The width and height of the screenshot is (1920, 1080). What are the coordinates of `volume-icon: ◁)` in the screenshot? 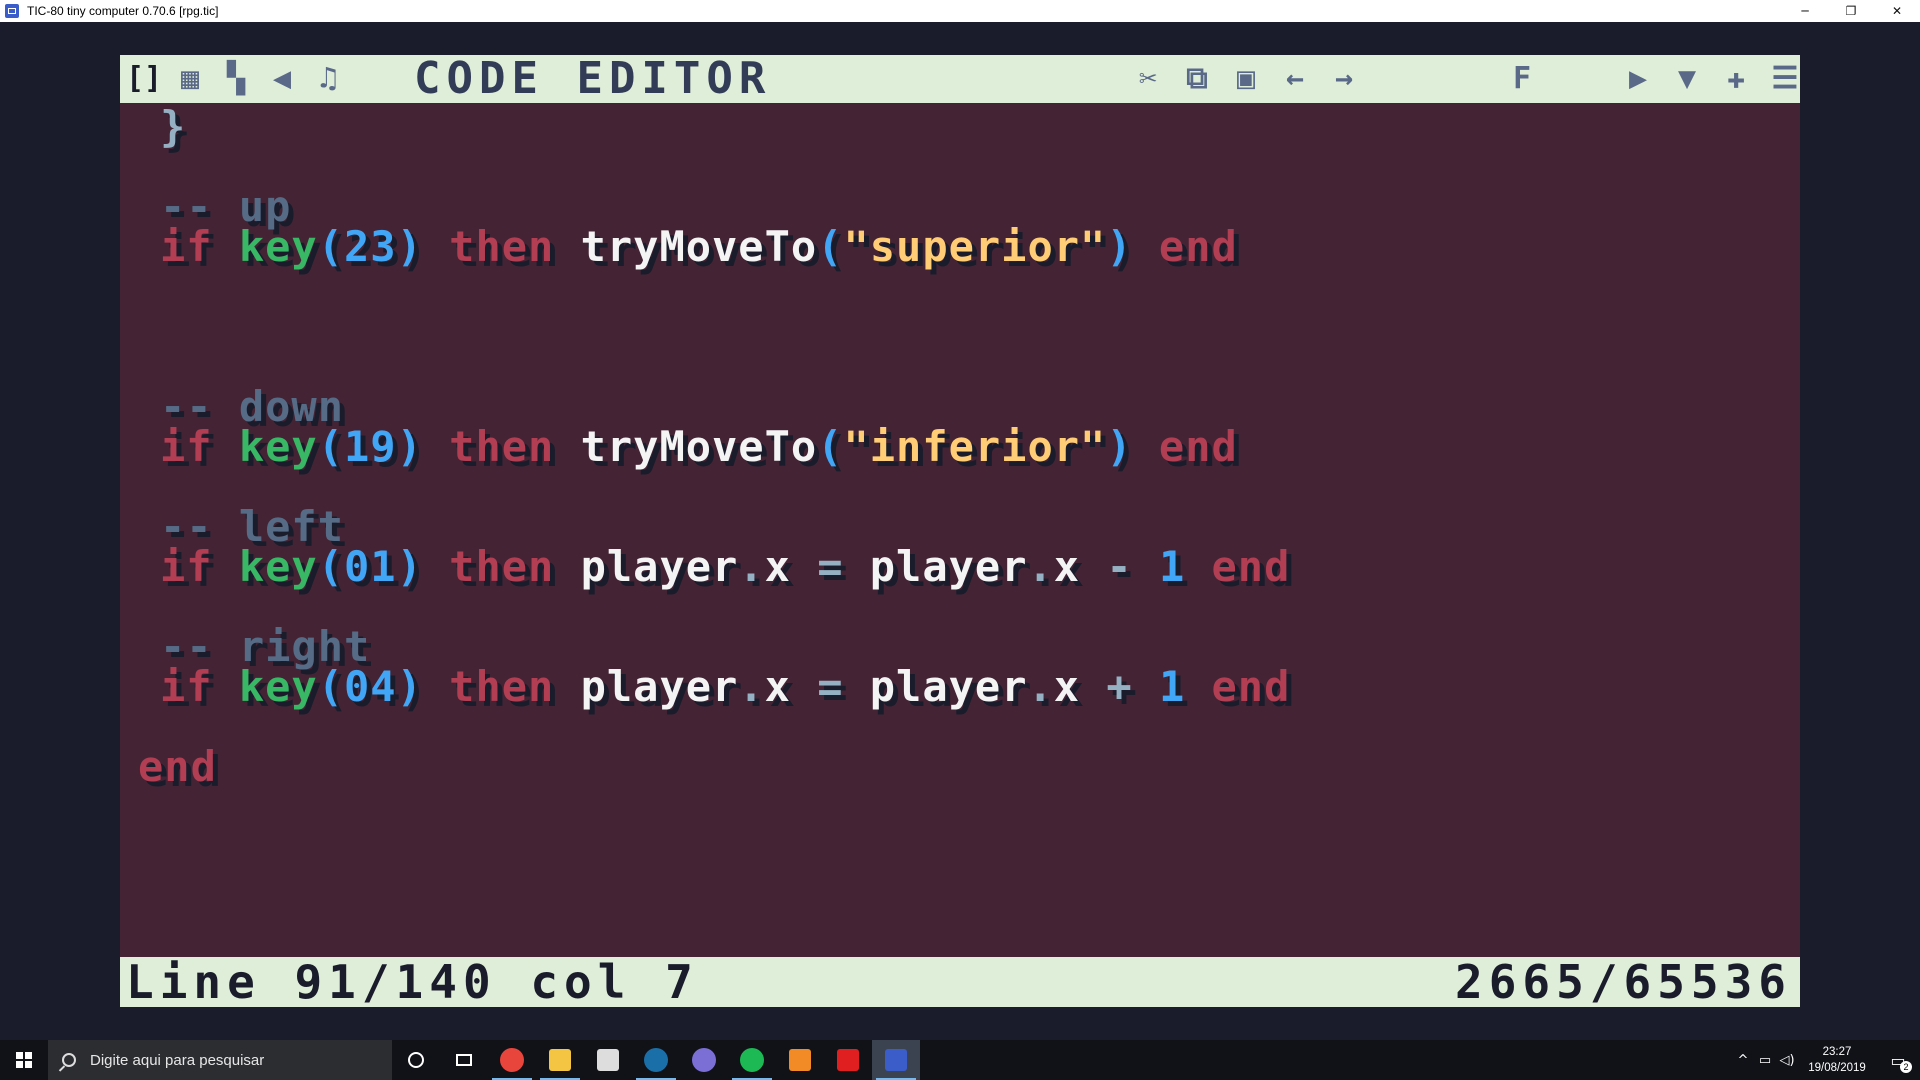 It's located at (1787, 1060).